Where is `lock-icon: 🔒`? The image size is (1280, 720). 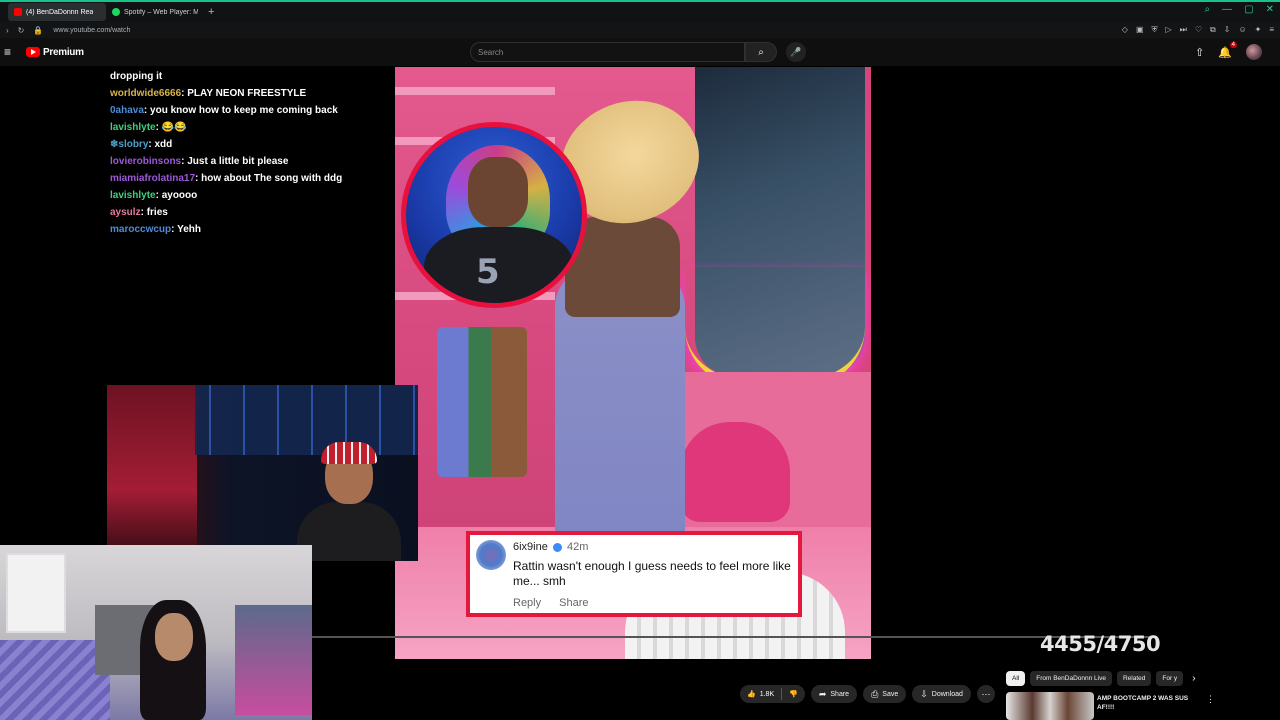
lock-icon: 🔒 is located at coordinates (38, 30).